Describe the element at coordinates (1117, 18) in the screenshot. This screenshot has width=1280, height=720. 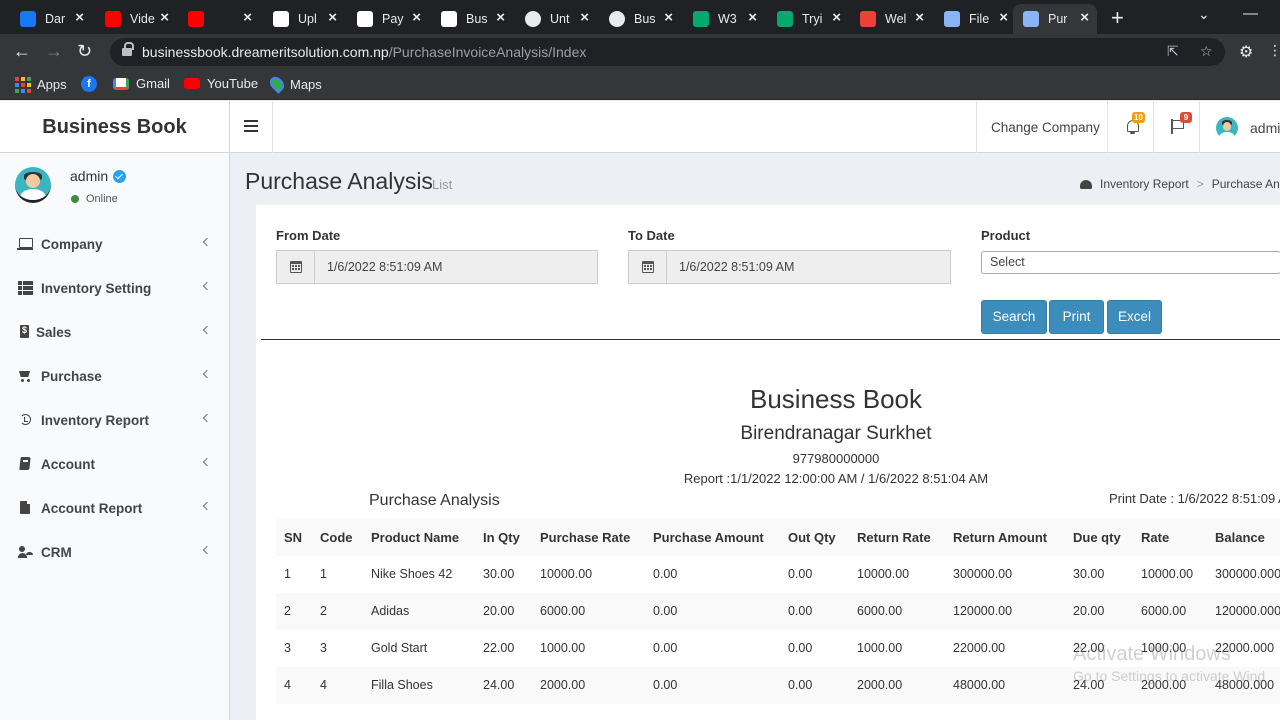
I see `new-tab-button: +` at that location.